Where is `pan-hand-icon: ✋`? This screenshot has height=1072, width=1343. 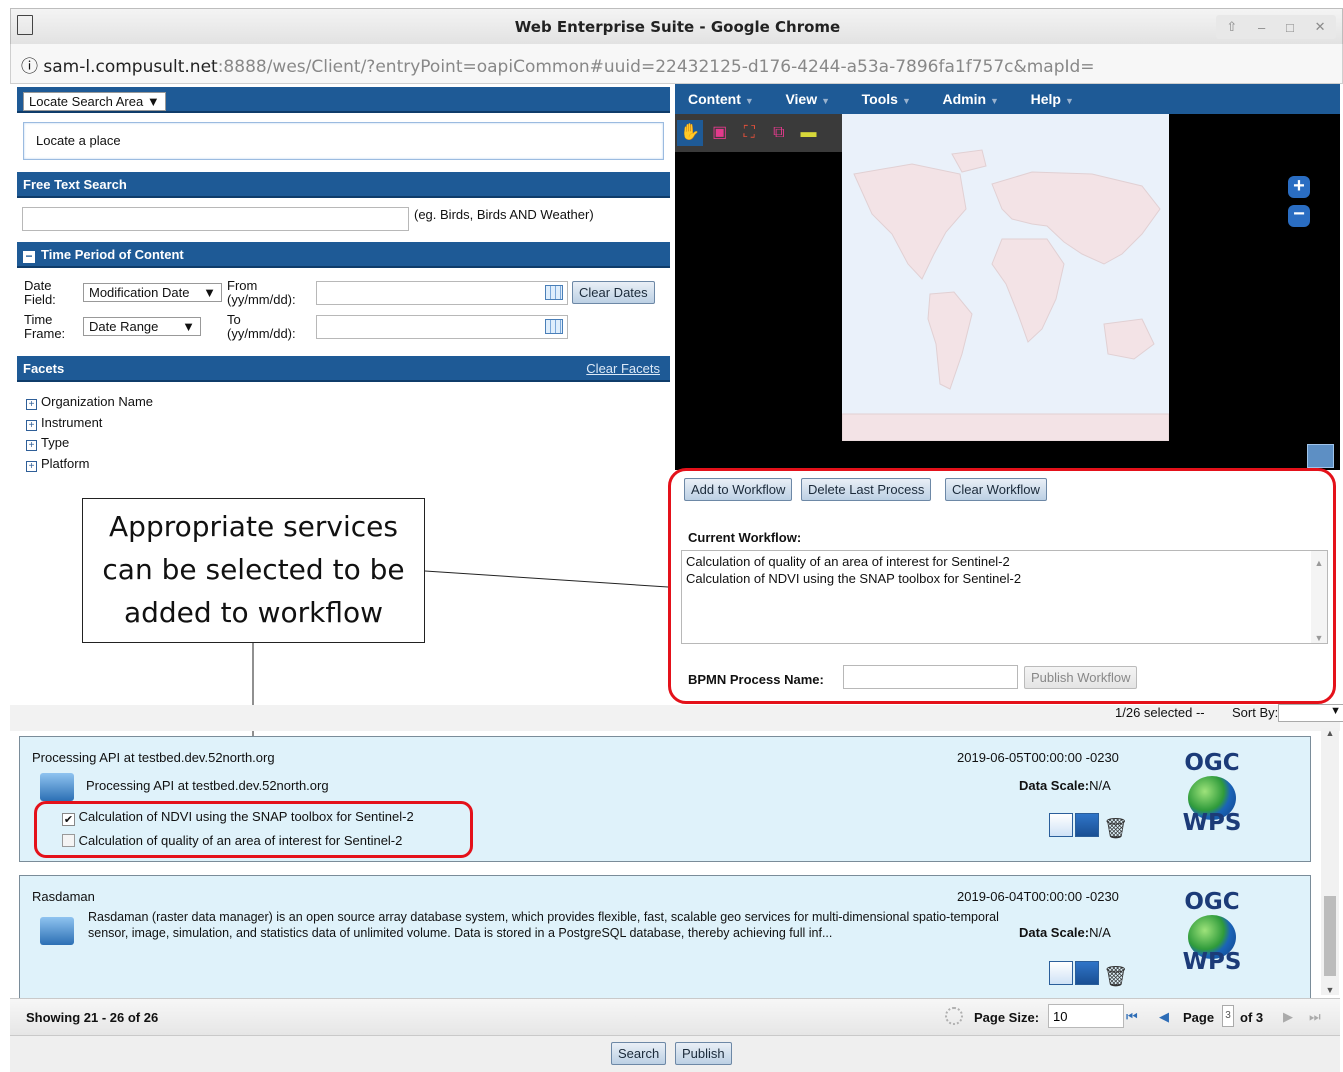 pan-hand-icon: ✋ is located at coordinates (690, 133).